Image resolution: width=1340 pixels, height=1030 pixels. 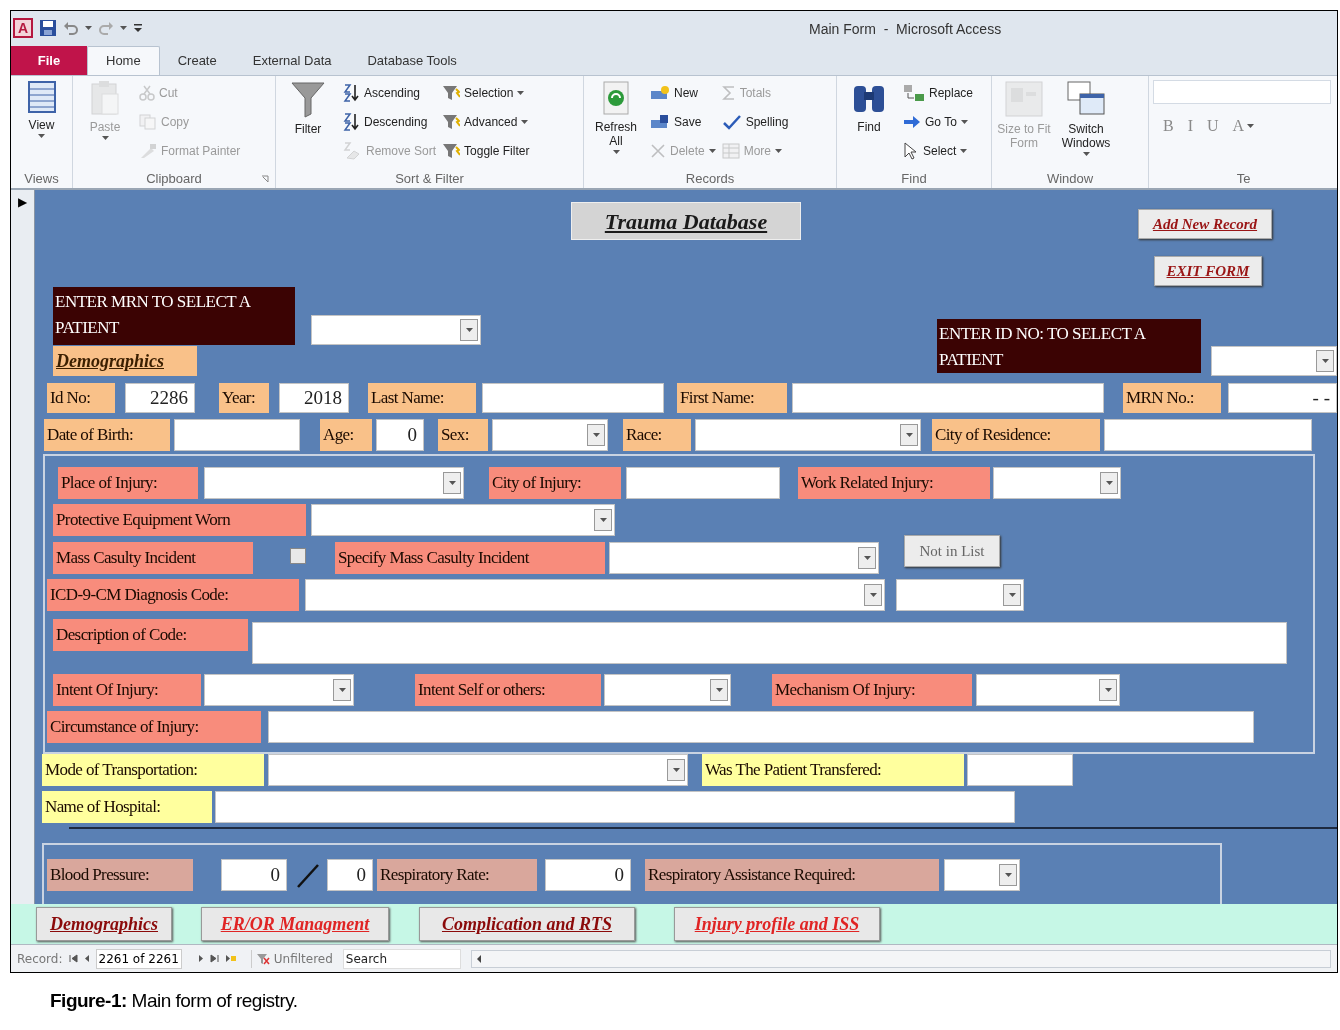 I want to click on ribbon-button: Replace, so click(x=938, y=92).